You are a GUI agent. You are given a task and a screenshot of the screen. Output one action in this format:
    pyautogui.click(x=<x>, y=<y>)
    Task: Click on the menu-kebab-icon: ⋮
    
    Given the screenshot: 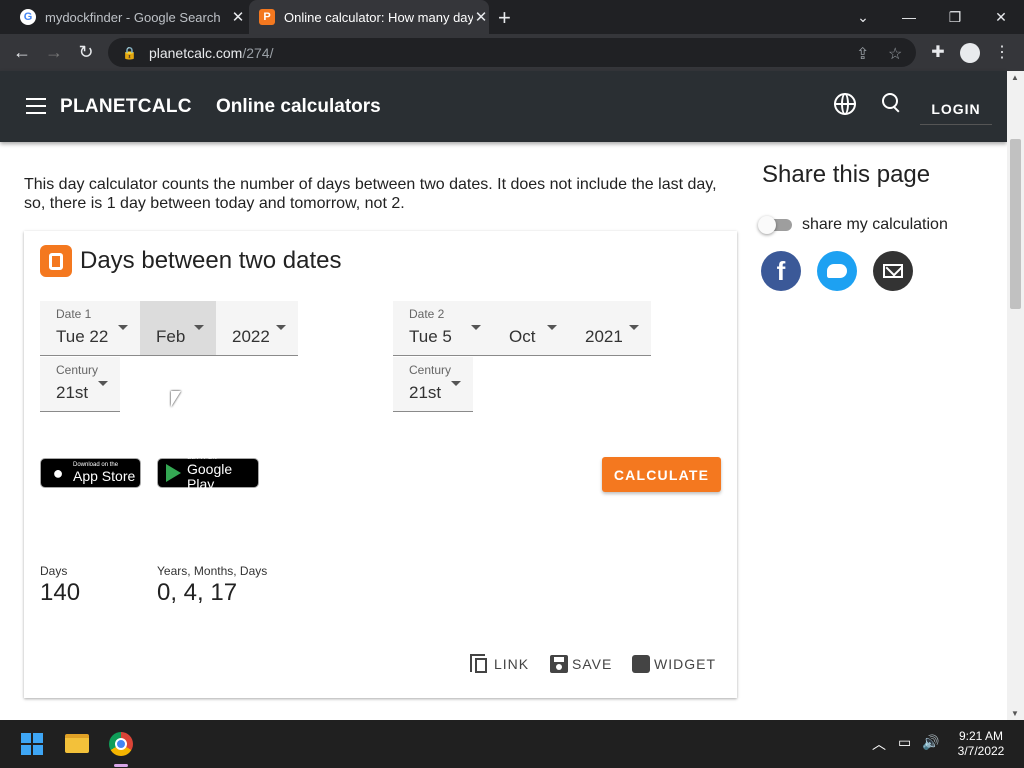 What is the action you would take?
    pyautogui.click(x=1002, y=52)
    